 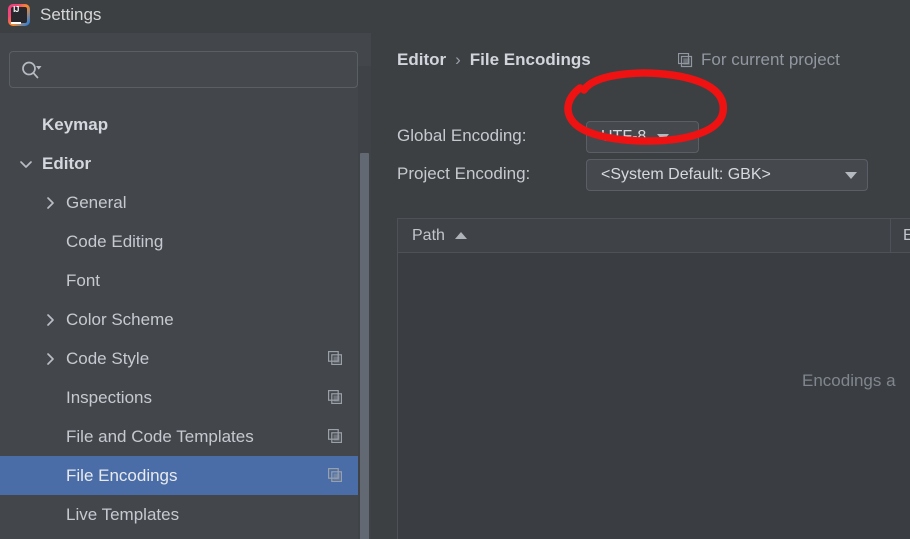 What do you see at coordinates (364, 346) in the screenshot?
I see `sidebar-scrollbar-thumb` at bounding box center [364, 346].